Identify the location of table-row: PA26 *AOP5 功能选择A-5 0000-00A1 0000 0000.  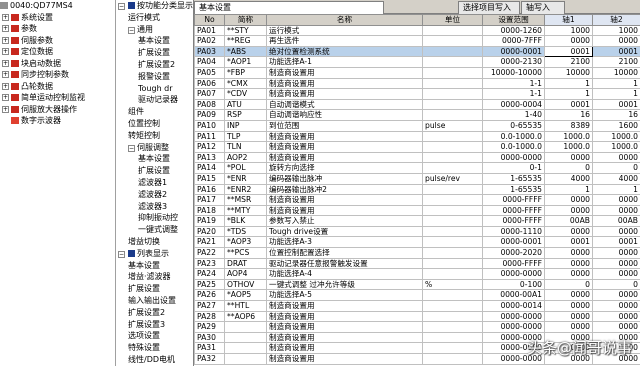
(417, 295).